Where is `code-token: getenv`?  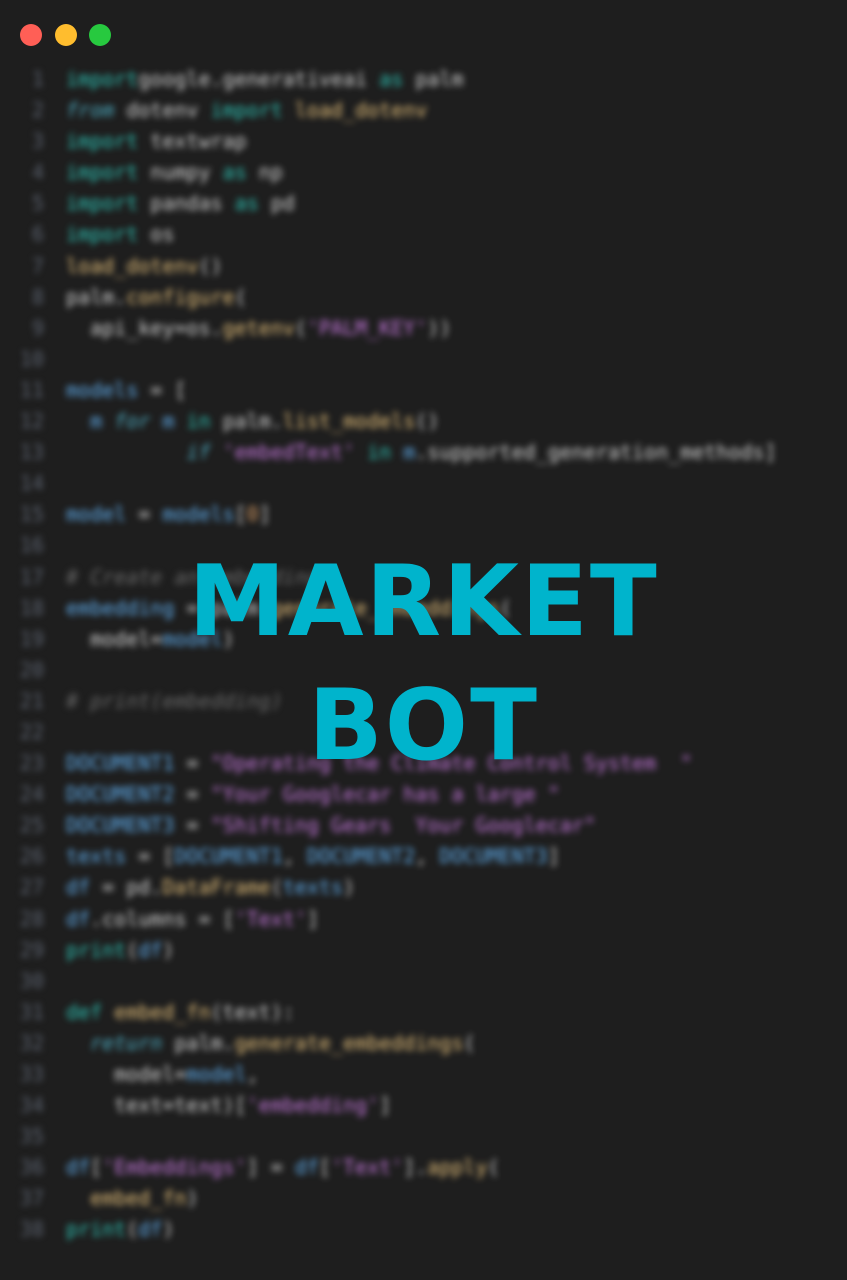
code-token: getenv is located at coordinates (258, 327).